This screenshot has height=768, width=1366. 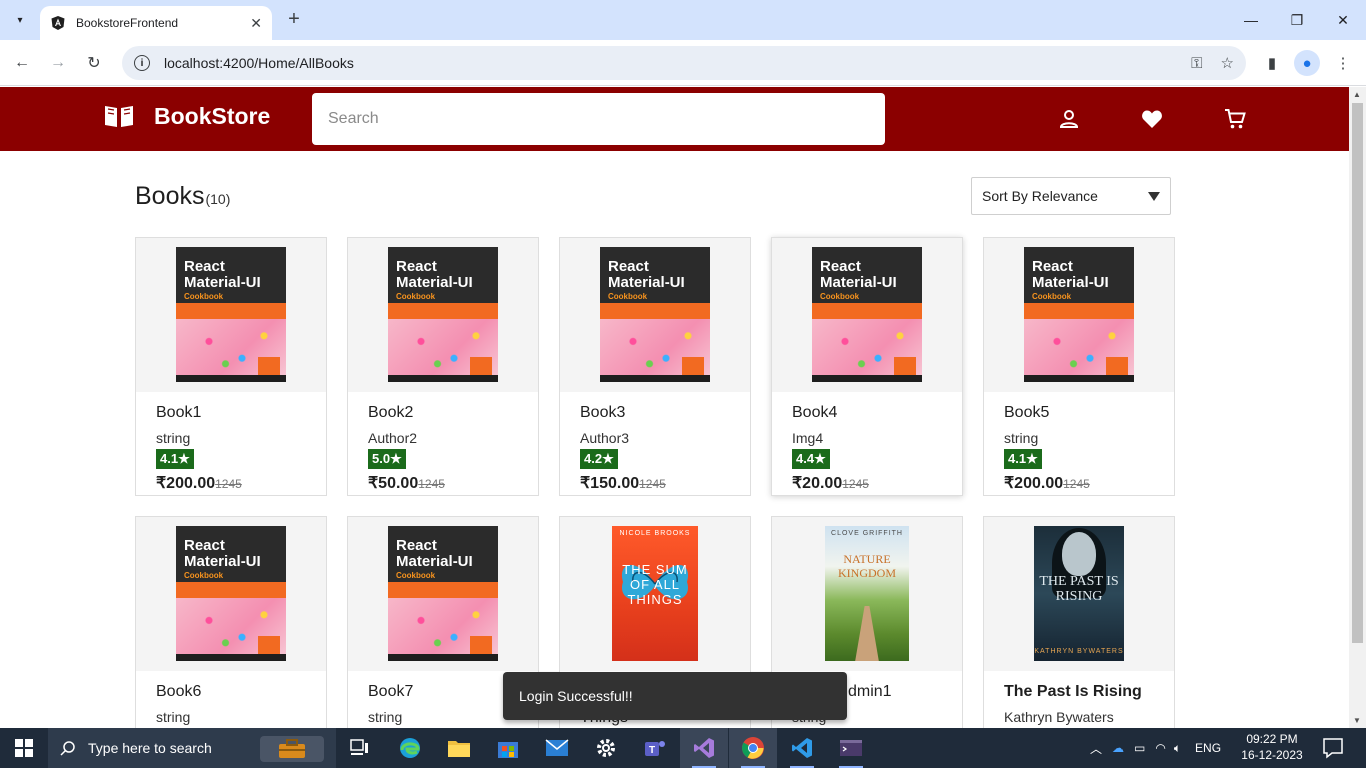 What do you see at coordinates (1307, 63) in the screenshot?
I see `profile-avatar-icon: ●` at bounding box center [1307, 63].